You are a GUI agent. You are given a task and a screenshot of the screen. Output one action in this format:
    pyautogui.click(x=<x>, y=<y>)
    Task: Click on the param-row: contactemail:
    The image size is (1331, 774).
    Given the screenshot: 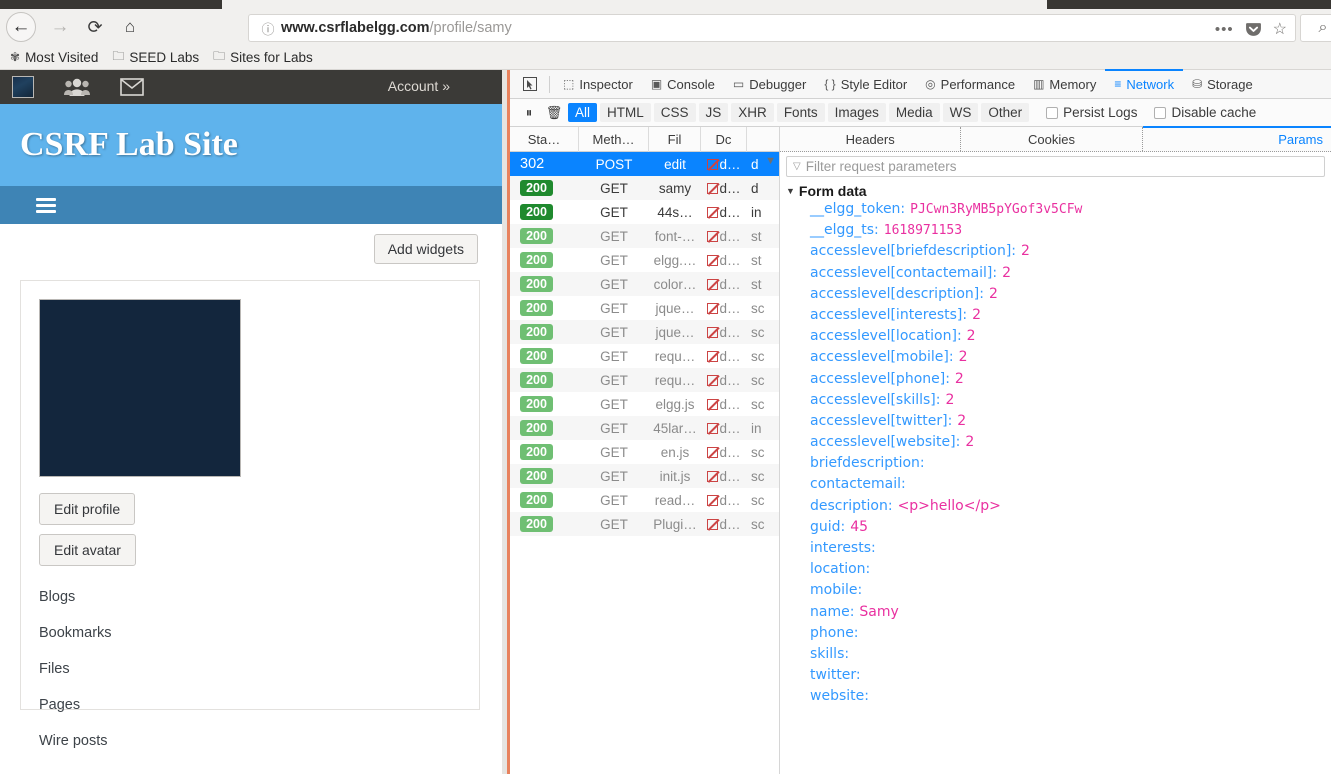 What is the action you would take?
    pyautogui.click(x=1070, y=486)
    